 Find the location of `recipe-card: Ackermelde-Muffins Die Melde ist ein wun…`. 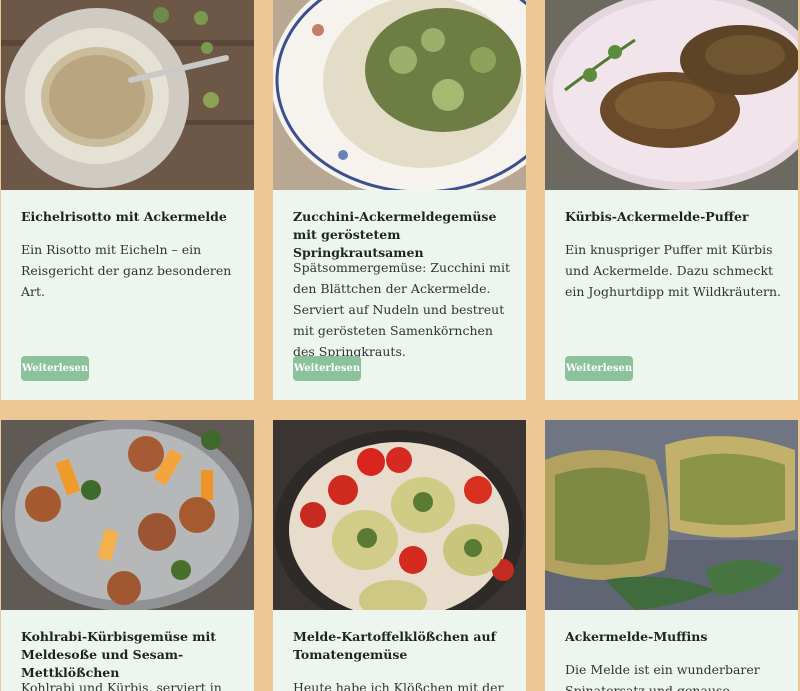

recipe-card: Ackermelde-Muffins Die Melde ist ein wun… is located at coordinates (671, 555).